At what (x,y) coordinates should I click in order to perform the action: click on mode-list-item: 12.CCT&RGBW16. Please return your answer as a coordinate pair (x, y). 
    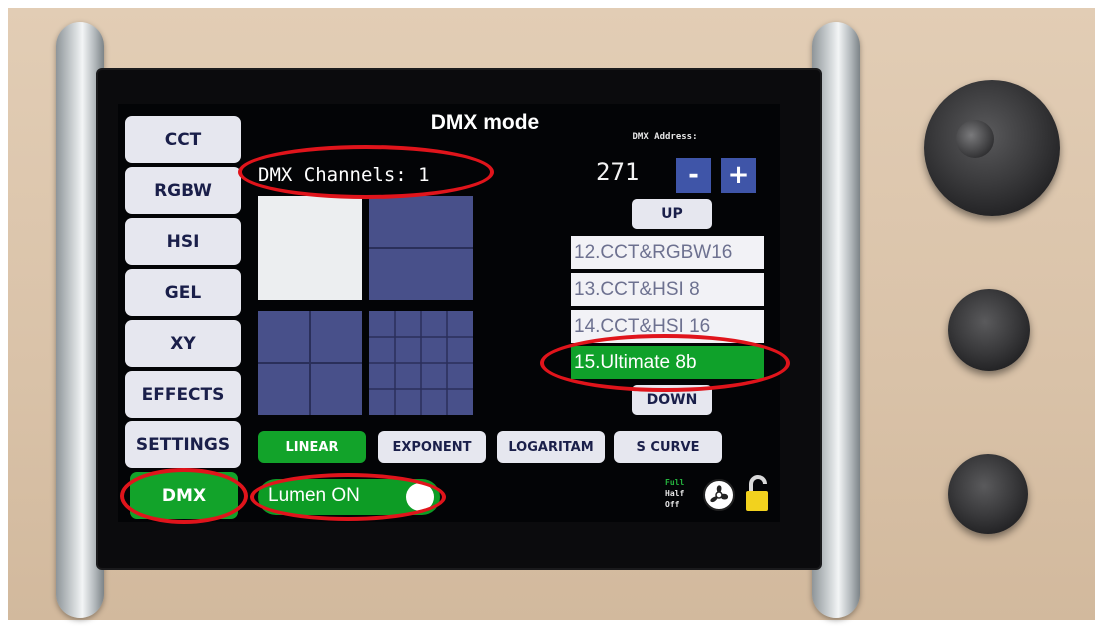
    Looking at the image, I should click on (667, 252).